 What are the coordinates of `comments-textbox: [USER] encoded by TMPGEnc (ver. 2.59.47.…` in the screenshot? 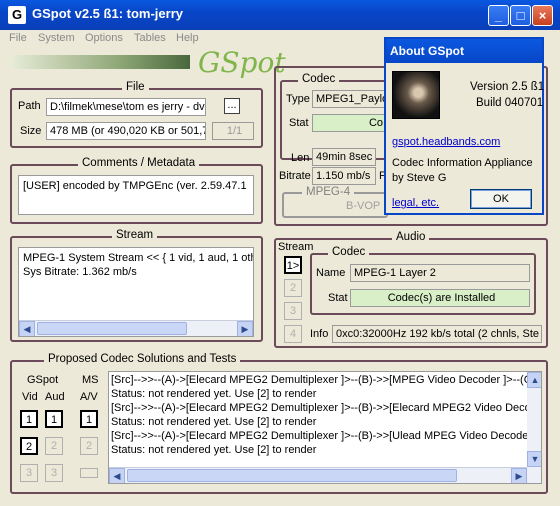 It's located at (136, 195).